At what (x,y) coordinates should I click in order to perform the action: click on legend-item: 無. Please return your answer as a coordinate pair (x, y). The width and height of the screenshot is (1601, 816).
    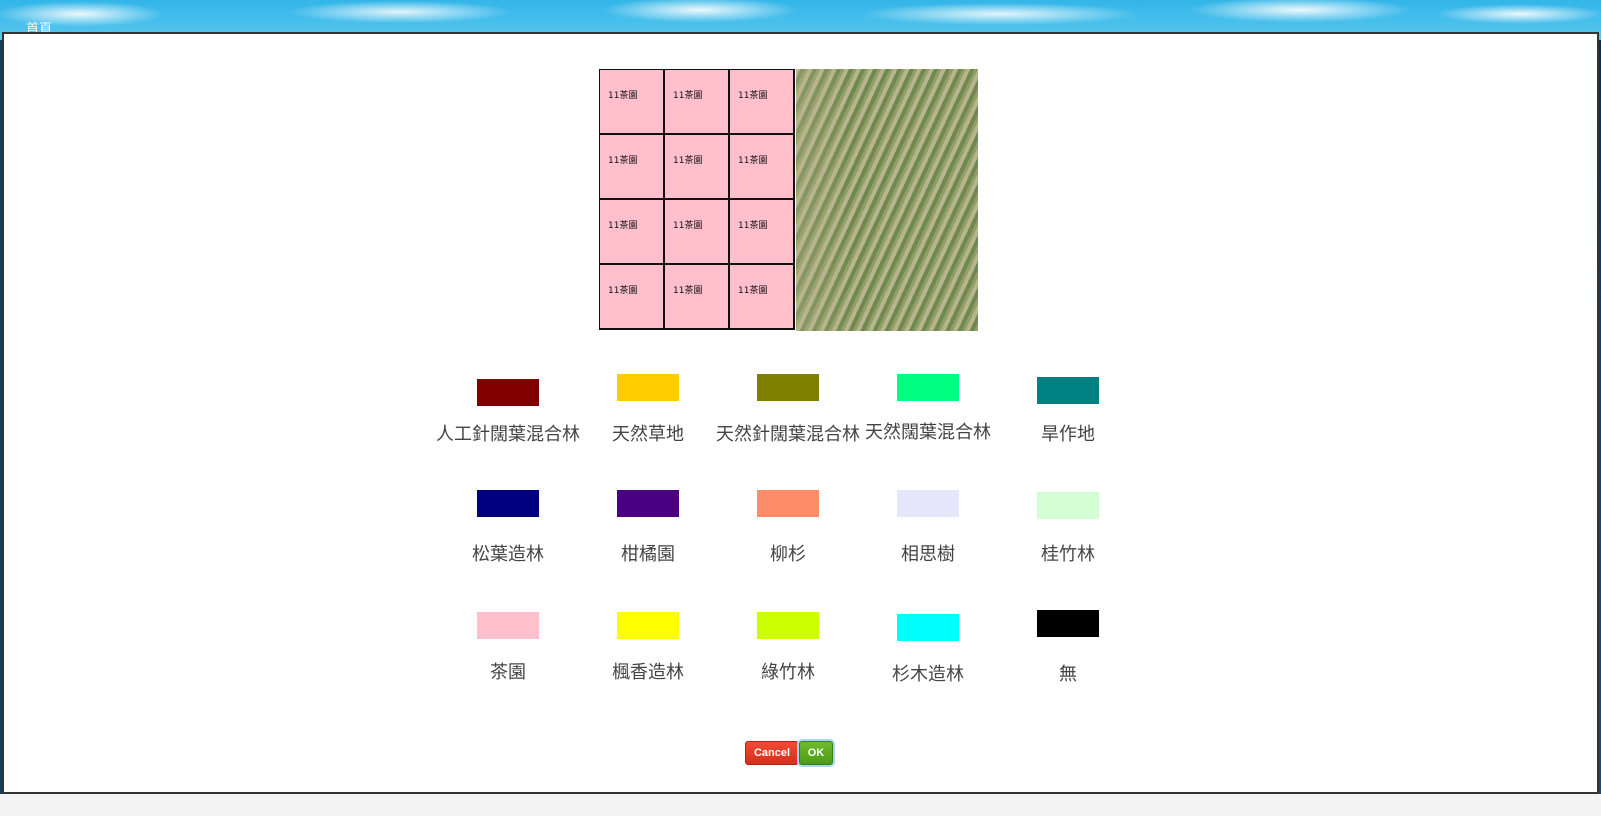
    Looking at the image, I should click on (1068, 648).